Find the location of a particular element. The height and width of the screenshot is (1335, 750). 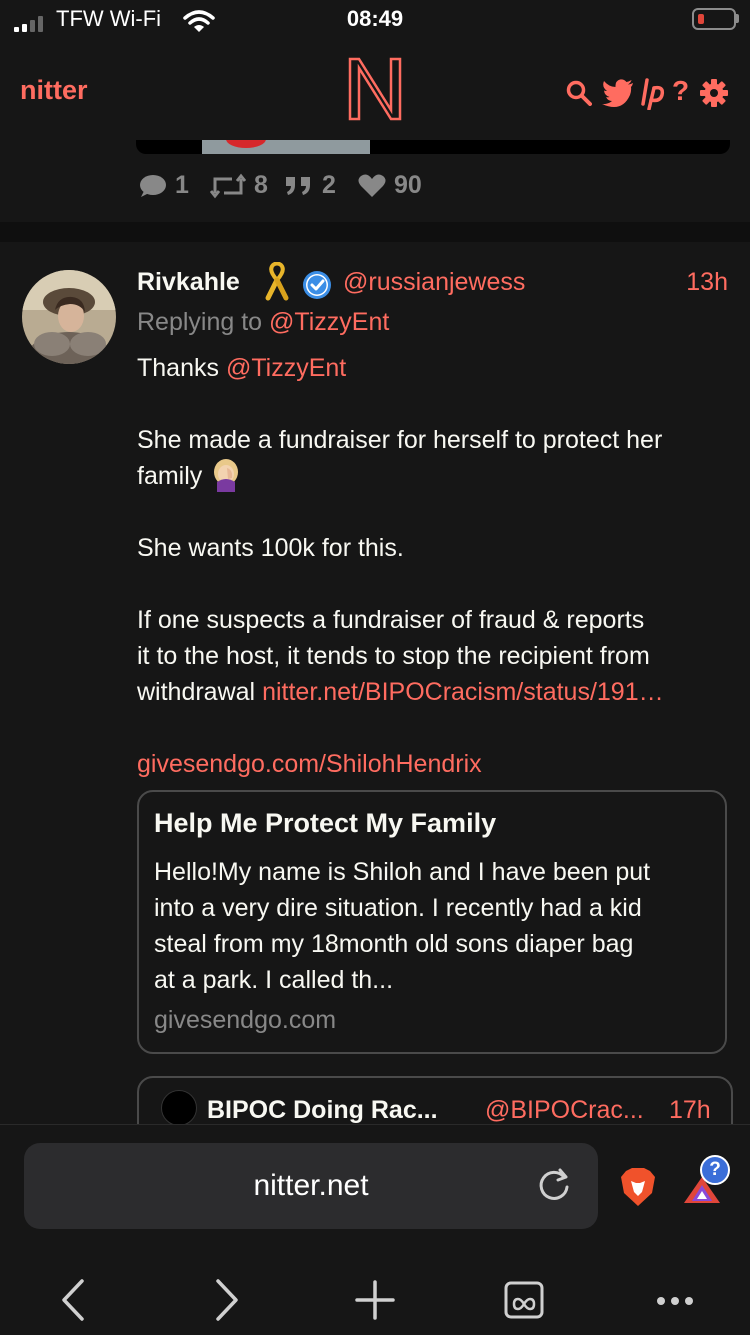

yellow-ribbon-icon is located at coordinates (277, 281).